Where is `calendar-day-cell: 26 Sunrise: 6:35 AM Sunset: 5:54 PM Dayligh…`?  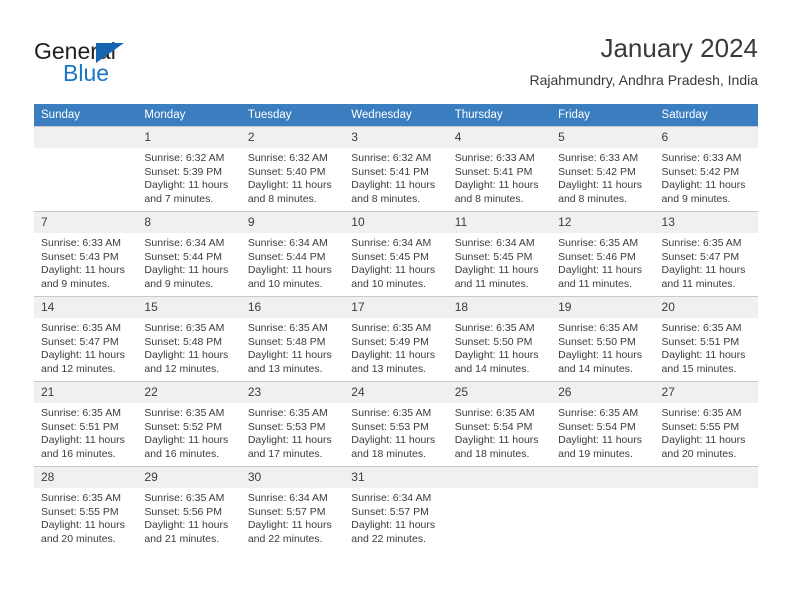
calendar-day-cell: 26 Sunrise: 6:35 AM Sunset: 5:54 PM Dayligh… is located at coordinates (603, 424).